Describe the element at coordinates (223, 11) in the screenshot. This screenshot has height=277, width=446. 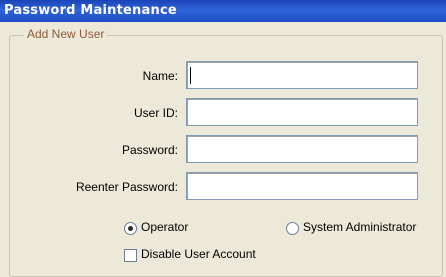
I see `title-bar: Password Maintenance` at that location.